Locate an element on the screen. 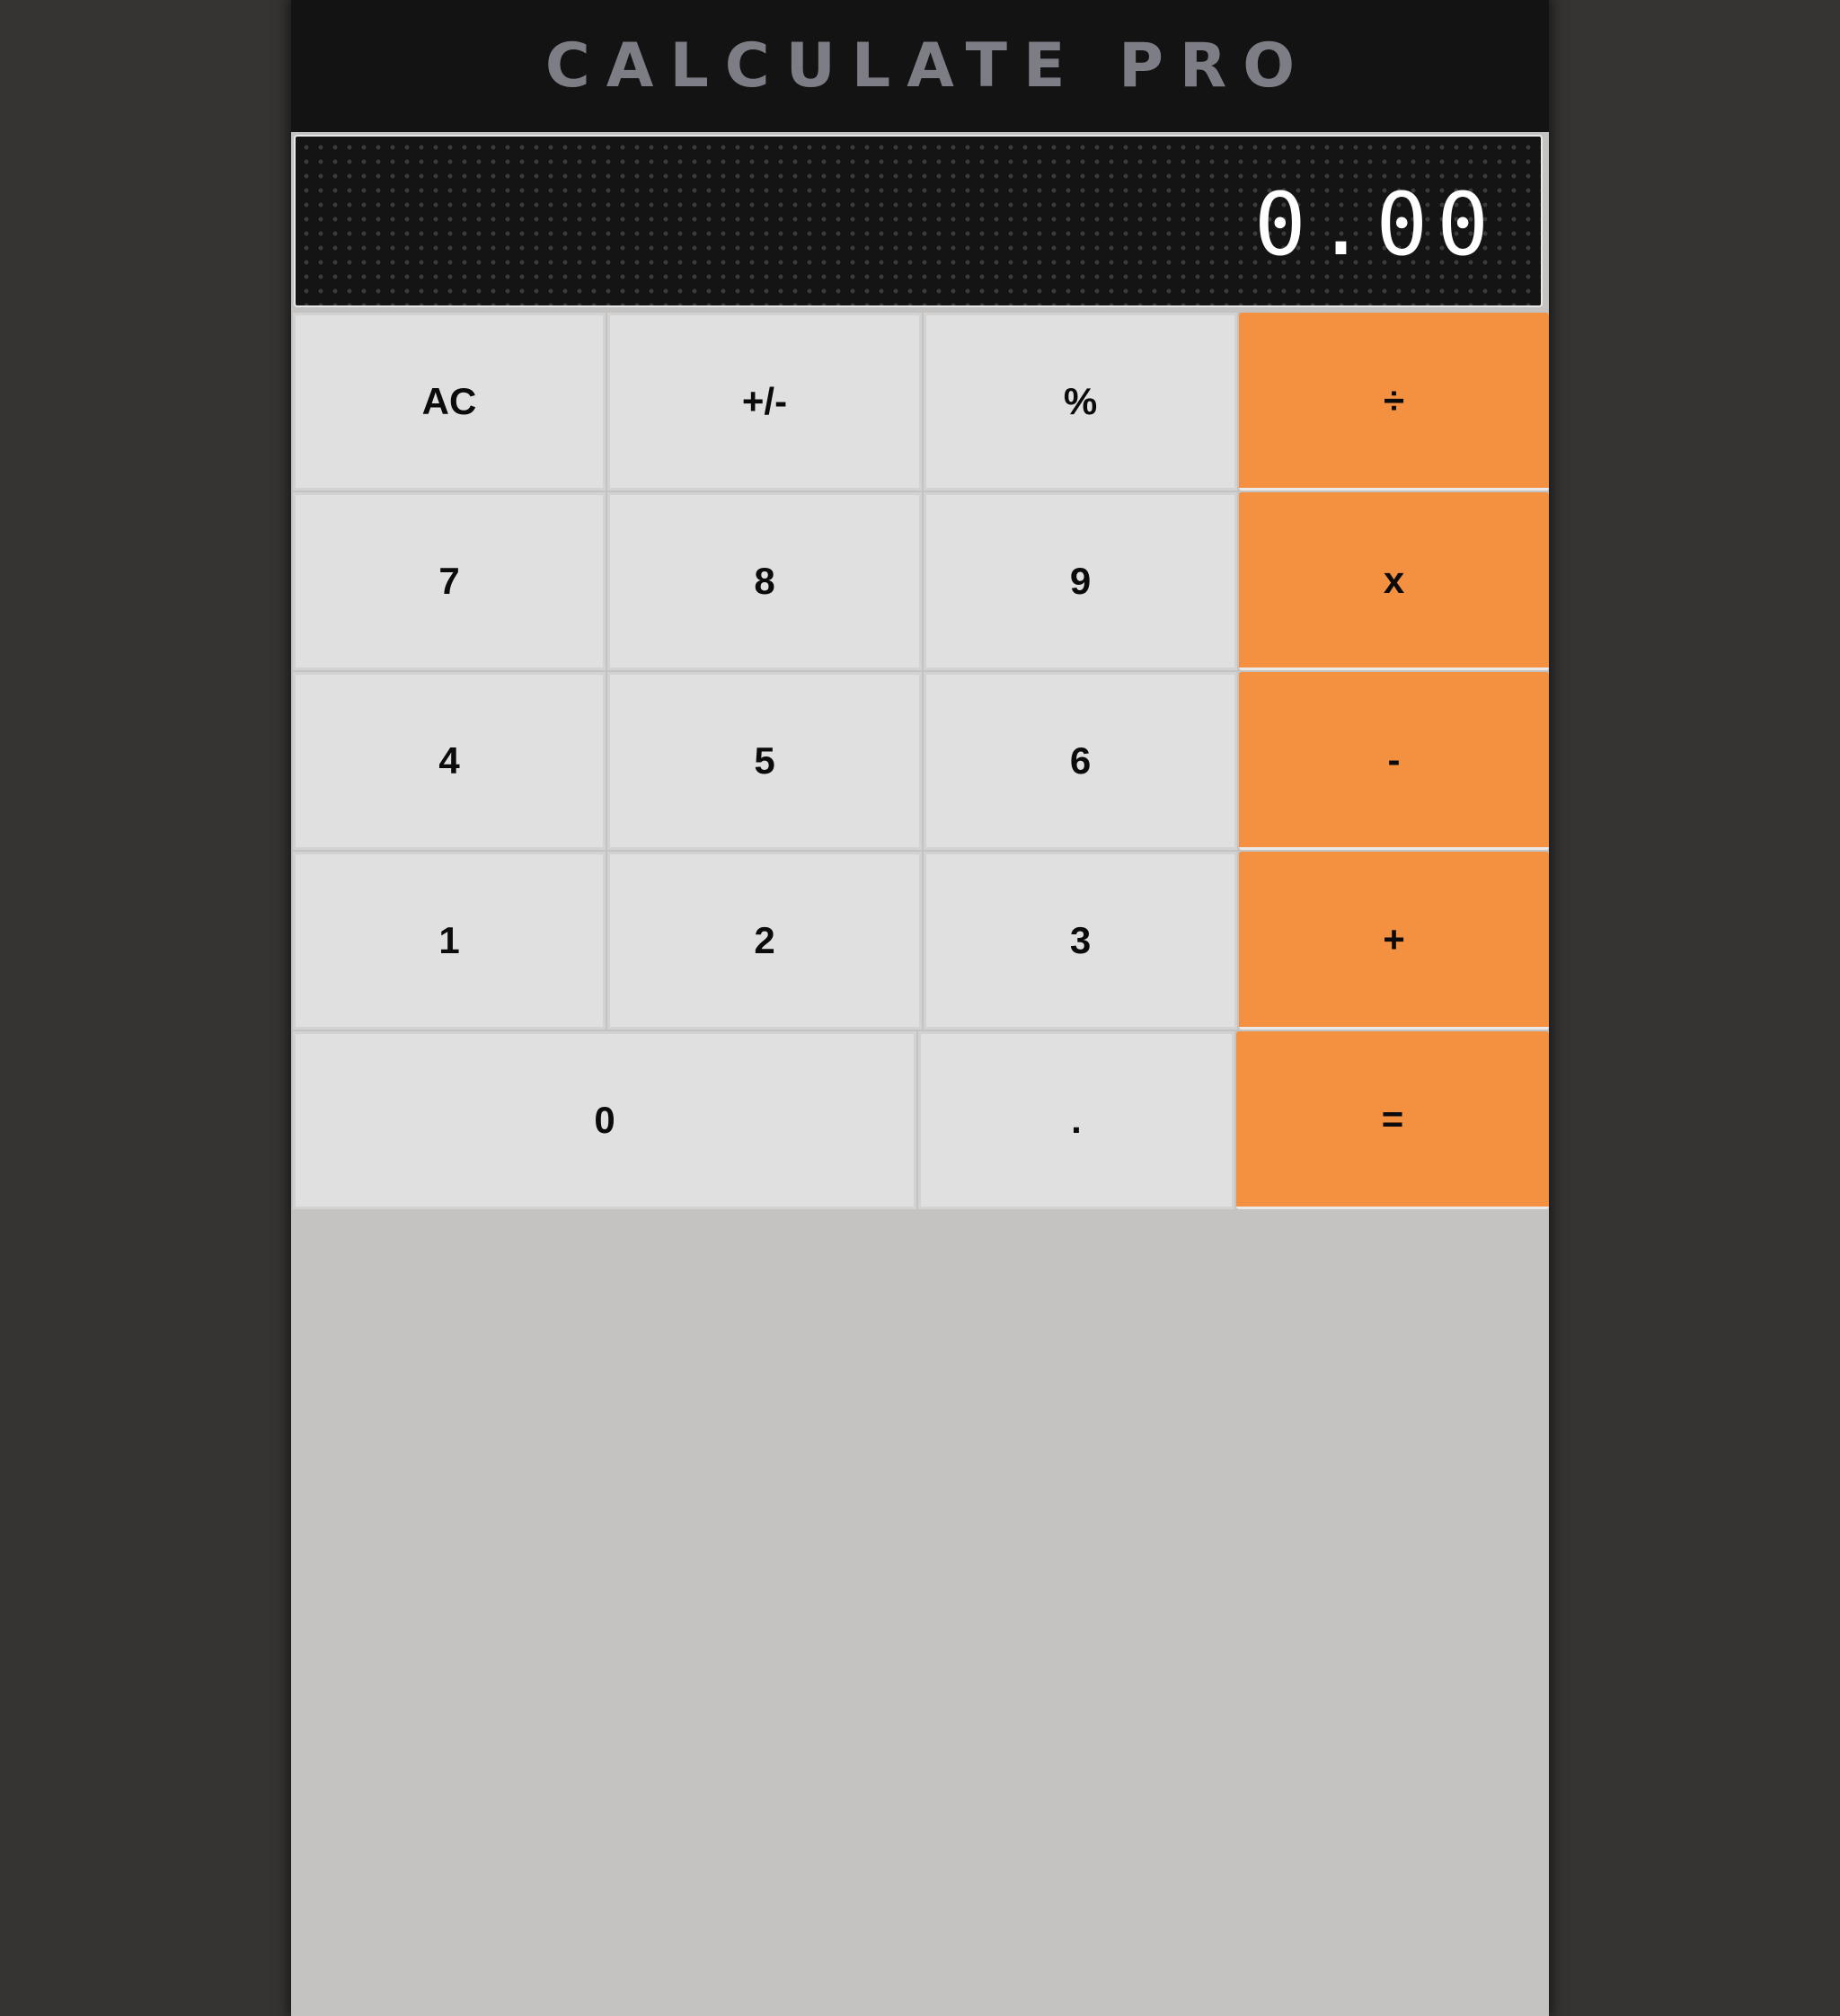 The image size is (1840, 2016). digit-0-button: 0 is located at coordinates (604, 1120).